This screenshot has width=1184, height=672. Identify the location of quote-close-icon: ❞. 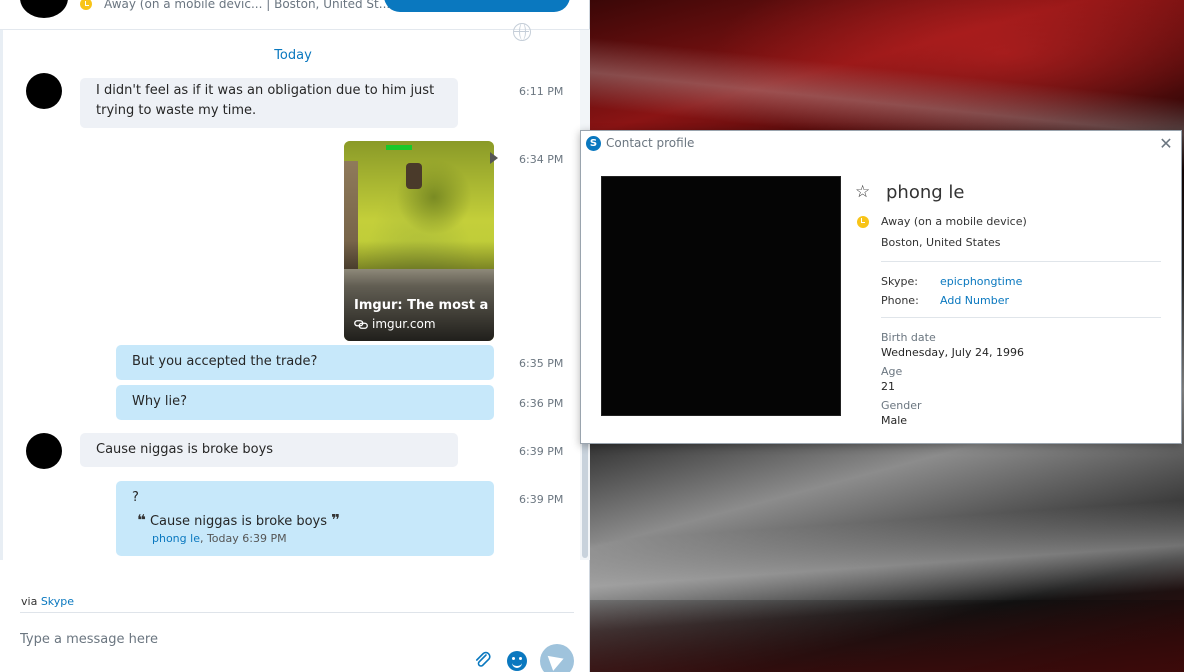
(335, 520).